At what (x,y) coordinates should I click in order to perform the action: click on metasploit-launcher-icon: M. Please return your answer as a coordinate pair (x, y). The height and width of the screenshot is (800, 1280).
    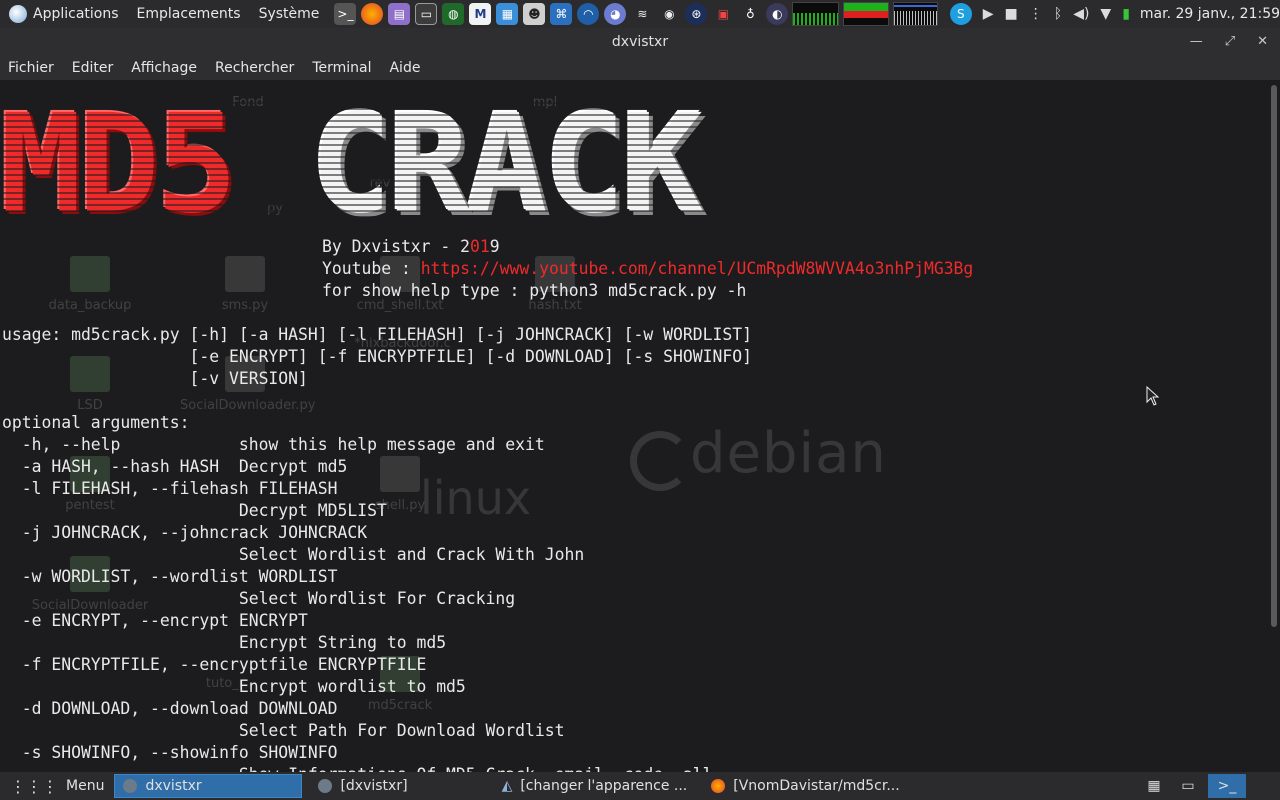
    Looking at the image, I should click on (480, 14).